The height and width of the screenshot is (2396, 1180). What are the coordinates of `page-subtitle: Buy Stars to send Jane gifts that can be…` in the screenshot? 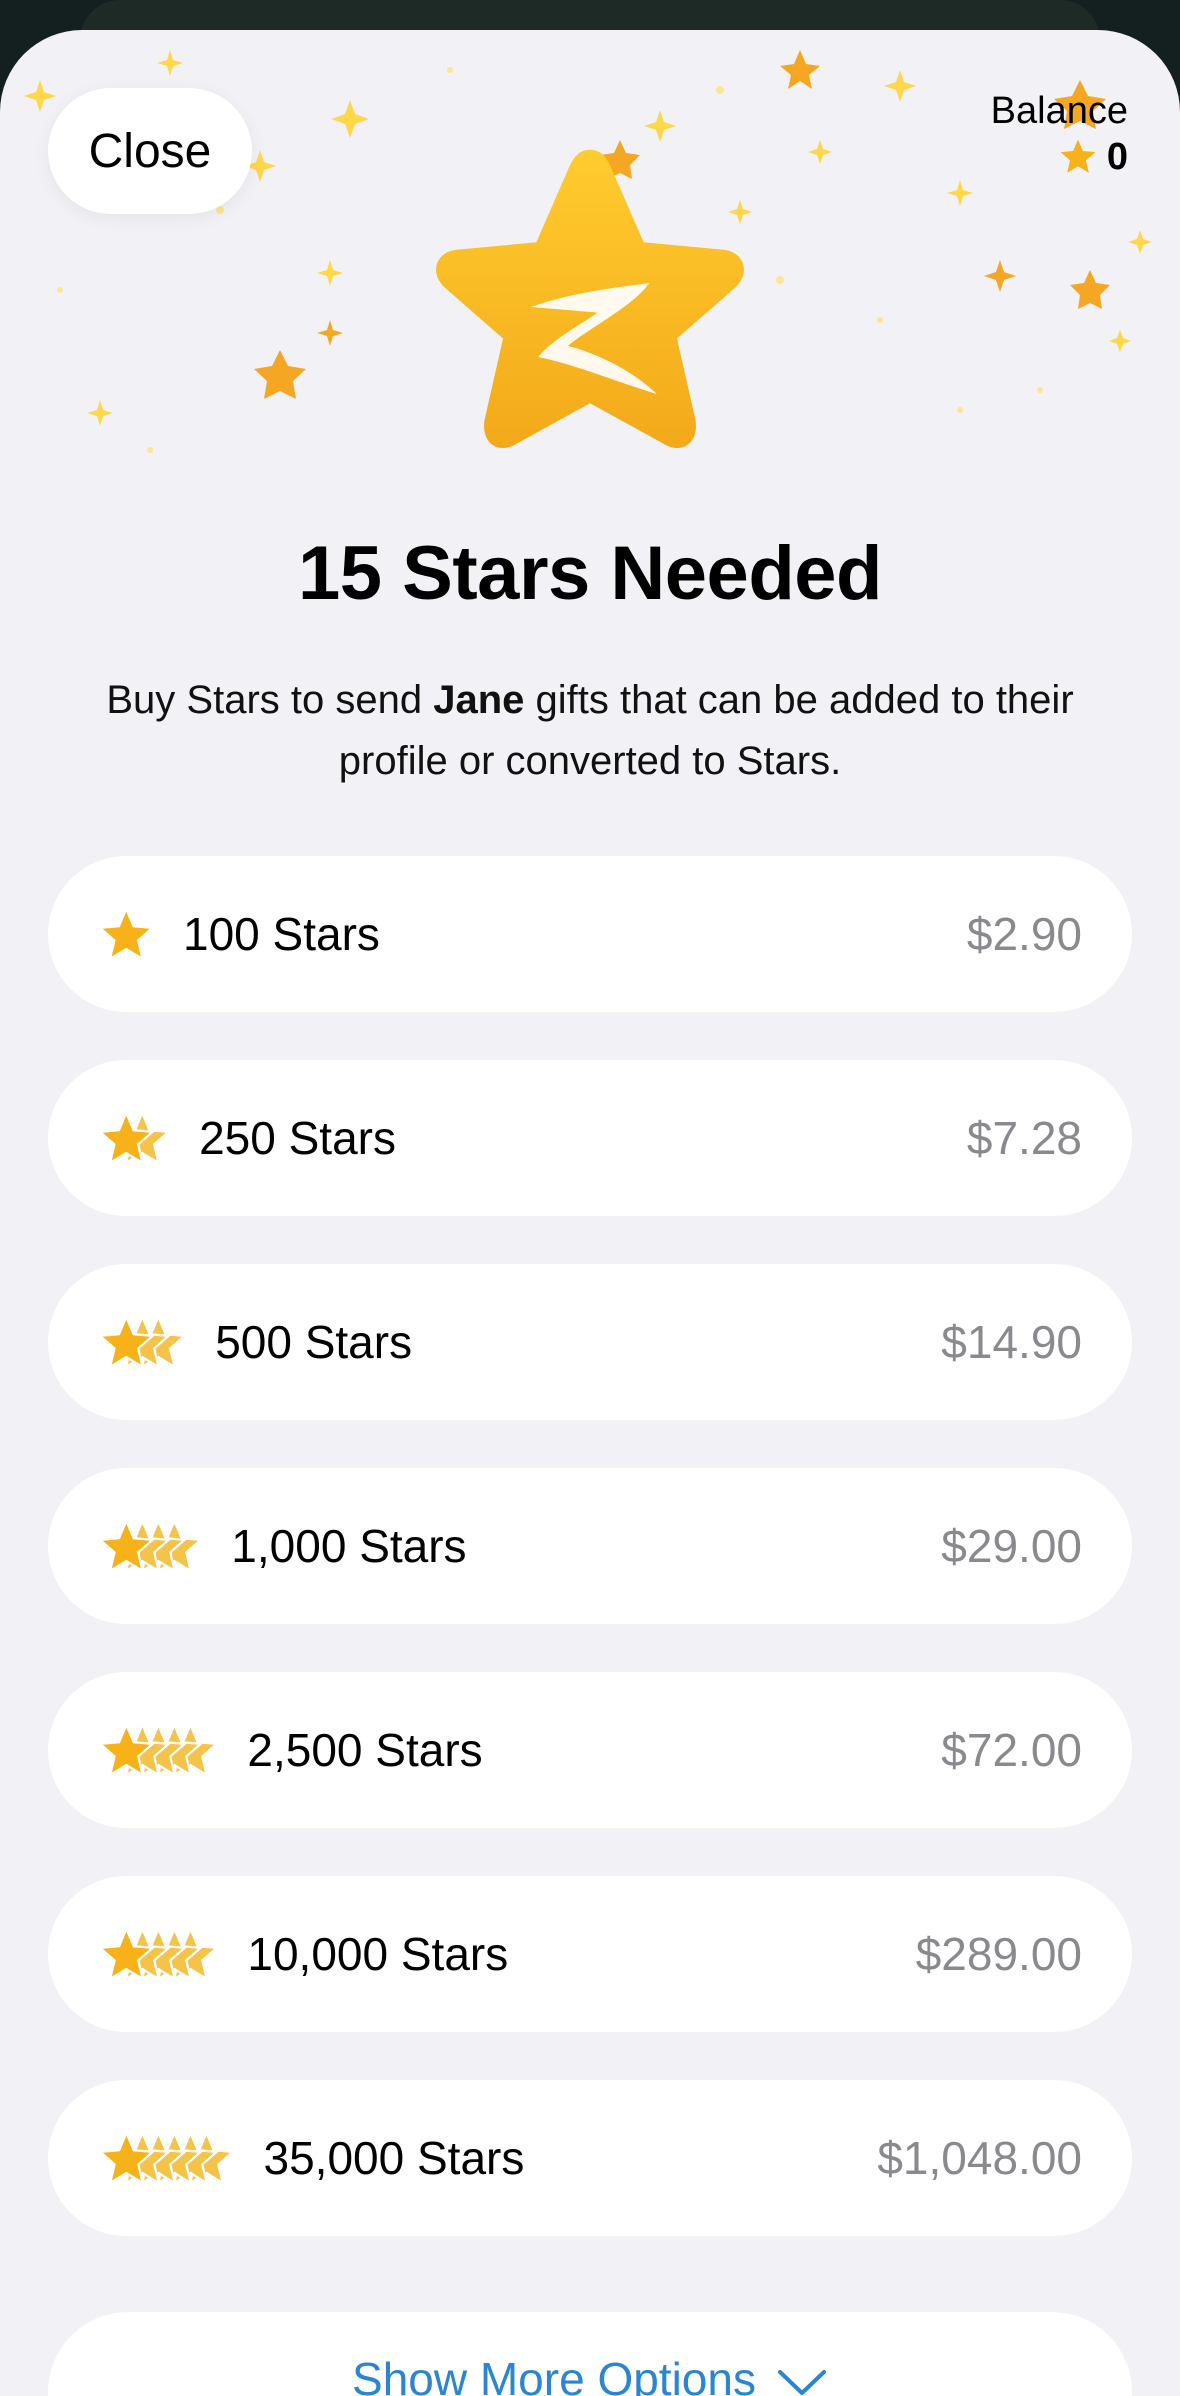 It's located at (590, 731).